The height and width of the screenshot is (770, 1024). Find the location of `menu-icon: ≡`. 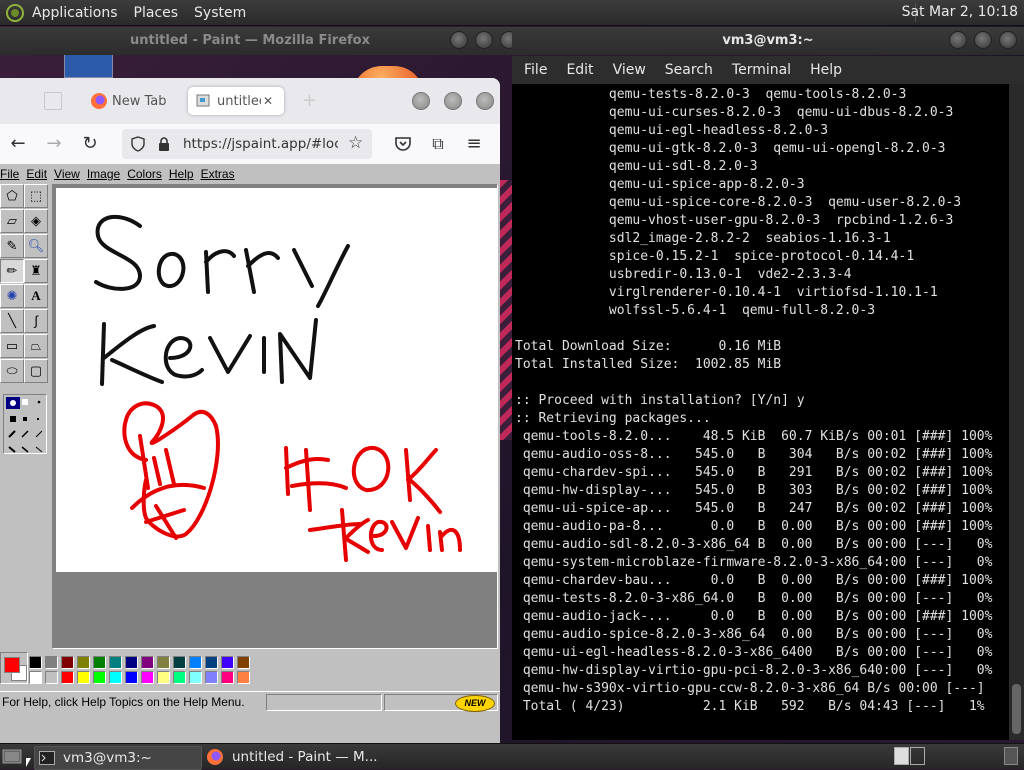

menu-icon: ≡ is located at coordinates (474, 144).